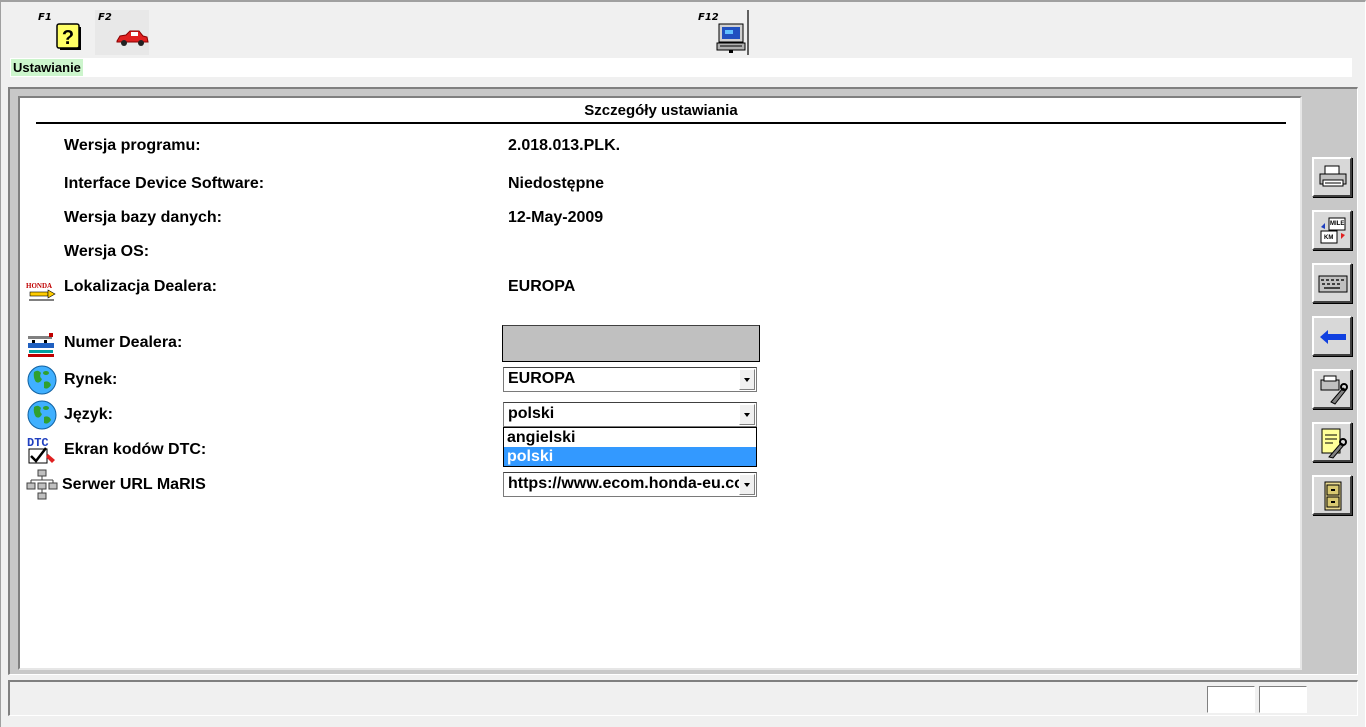  Describe the element at coordinates (41, 450) in the screenshot. I see `dtc-icon: DTC` at that location.